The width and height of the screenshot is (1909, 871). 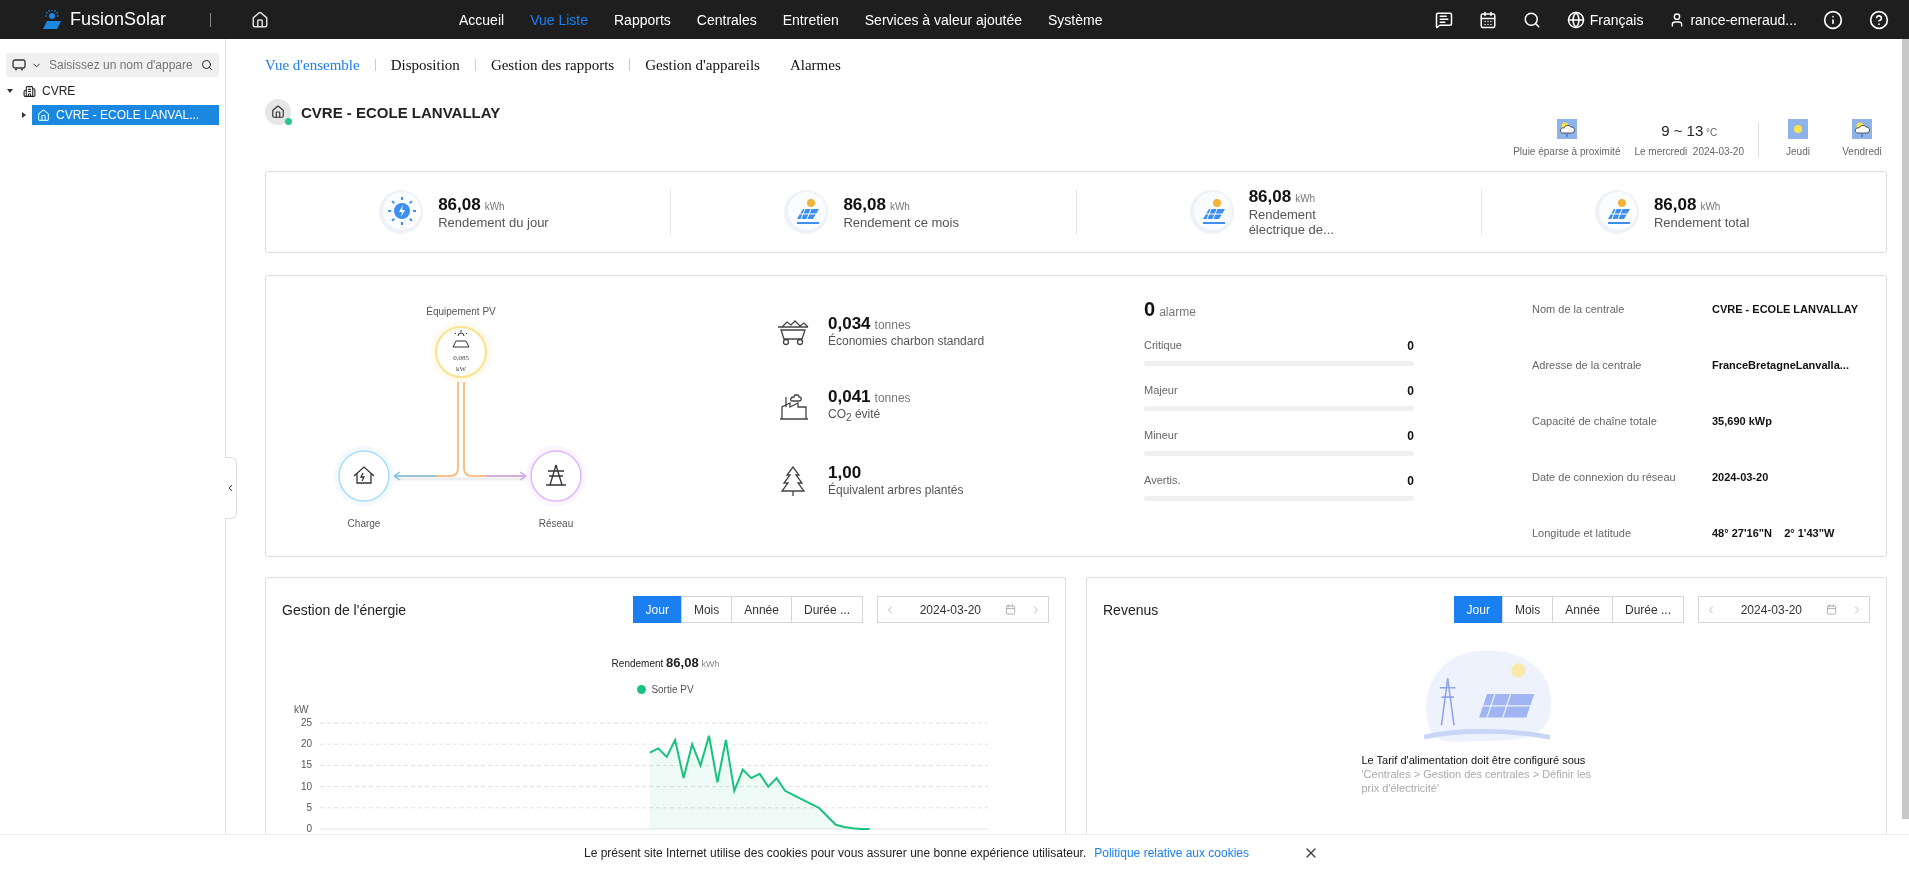 What do you see at coordinates (306, 744) in the screenshot?
I see `y-tick-label: 20` at bounding box center [306, 744].